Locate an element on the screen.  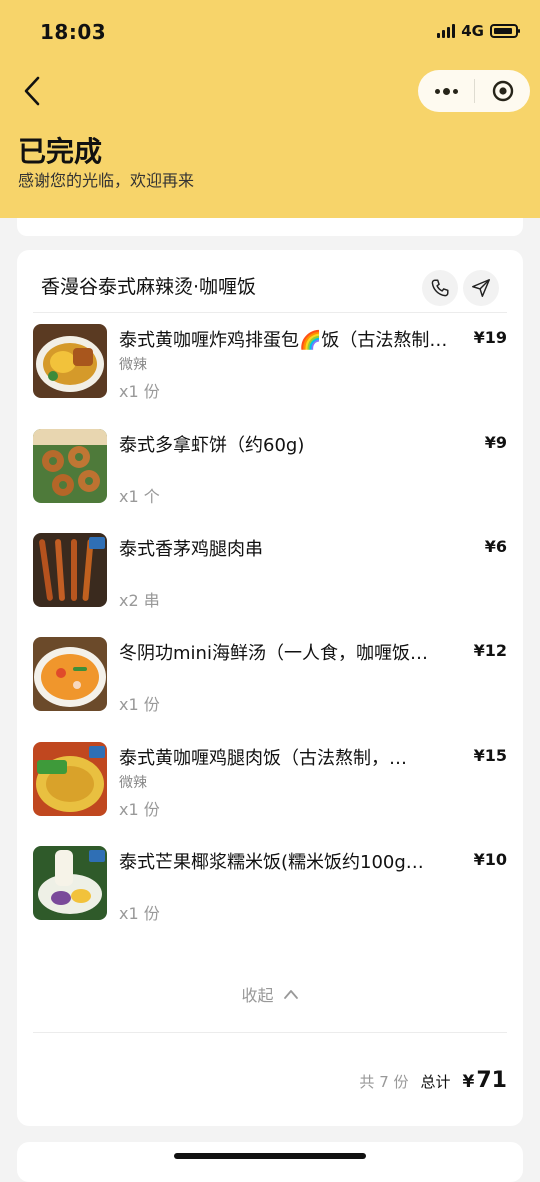
order-summary: 共 7 份 总计 ¥71 is located at coordinates (433, 1080).